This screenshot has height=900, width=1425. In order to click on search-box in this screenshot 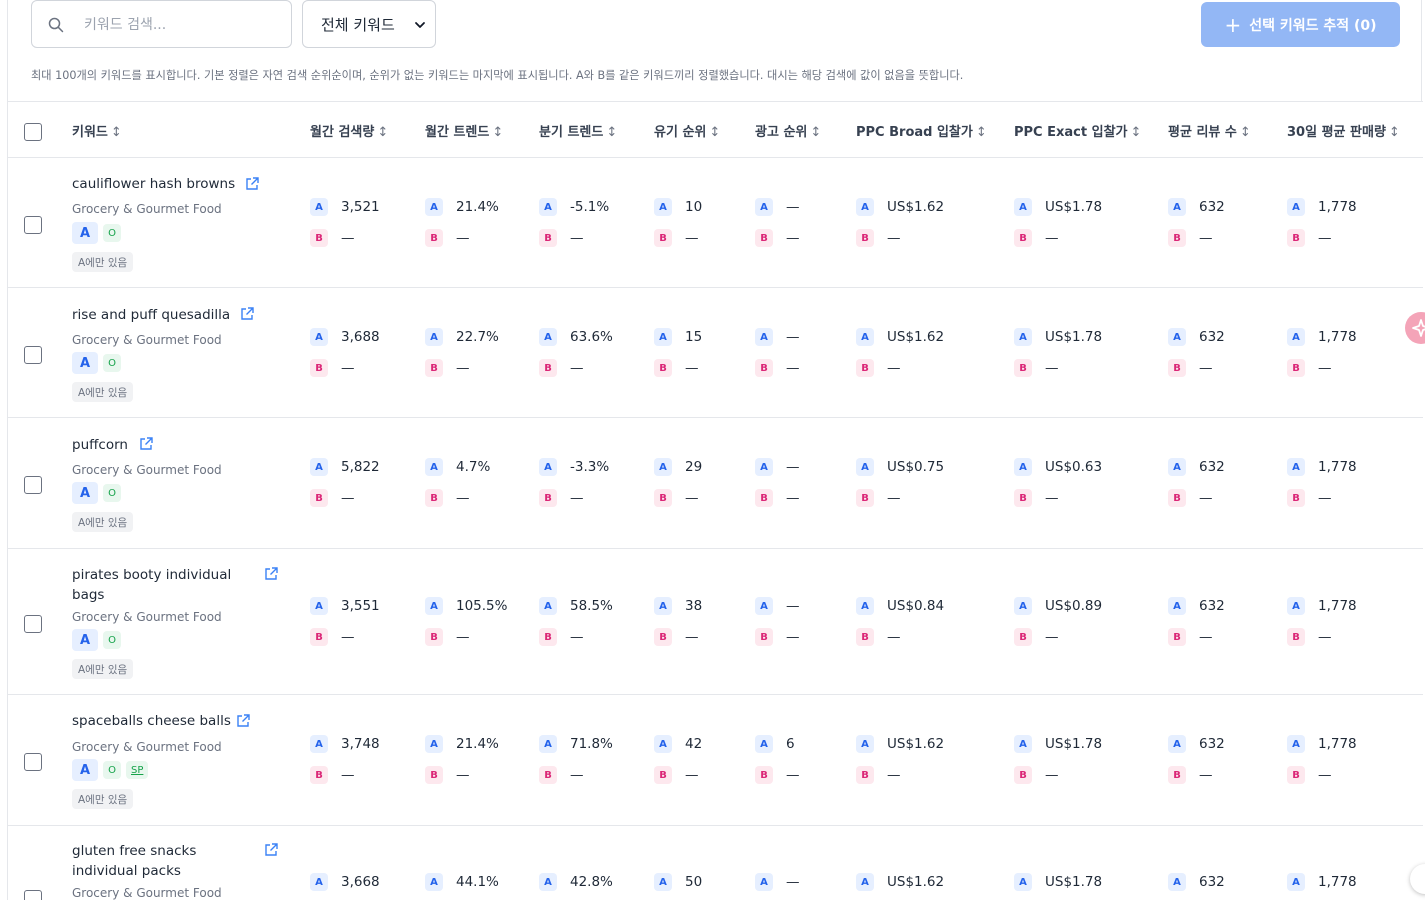, I will do `click(161, 24)`.